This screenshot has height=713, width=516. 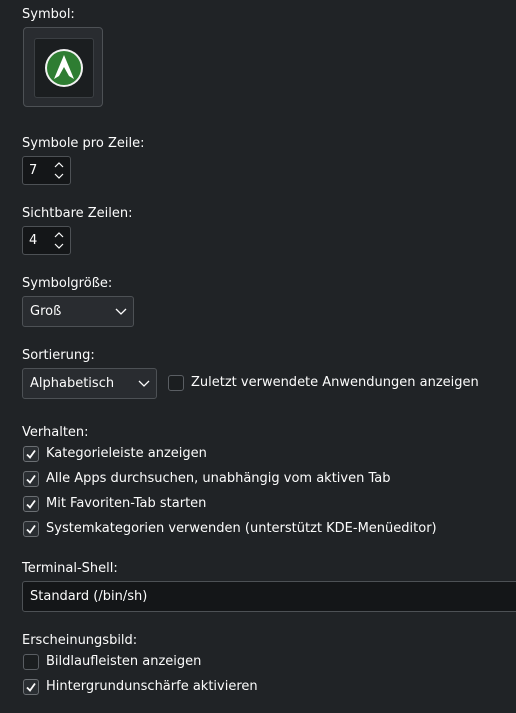 What do you see at coordinates (176, 383) in the screenshot?
I see `recent-apps-checkbox` at bounding box center [176, 383].